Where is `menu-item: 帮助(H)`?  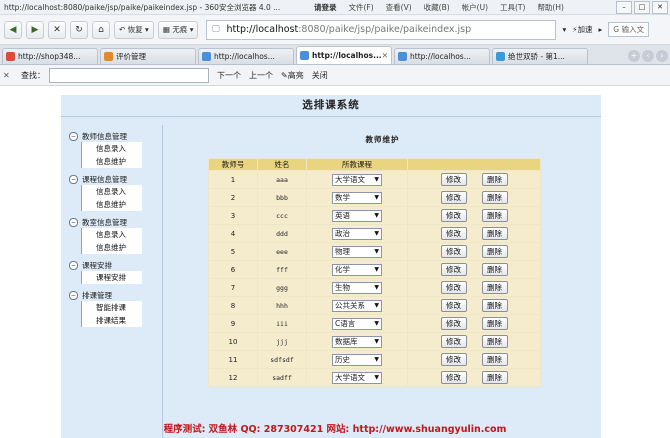 menu-item: 帮助(H) is located at coordinates (550, 7).